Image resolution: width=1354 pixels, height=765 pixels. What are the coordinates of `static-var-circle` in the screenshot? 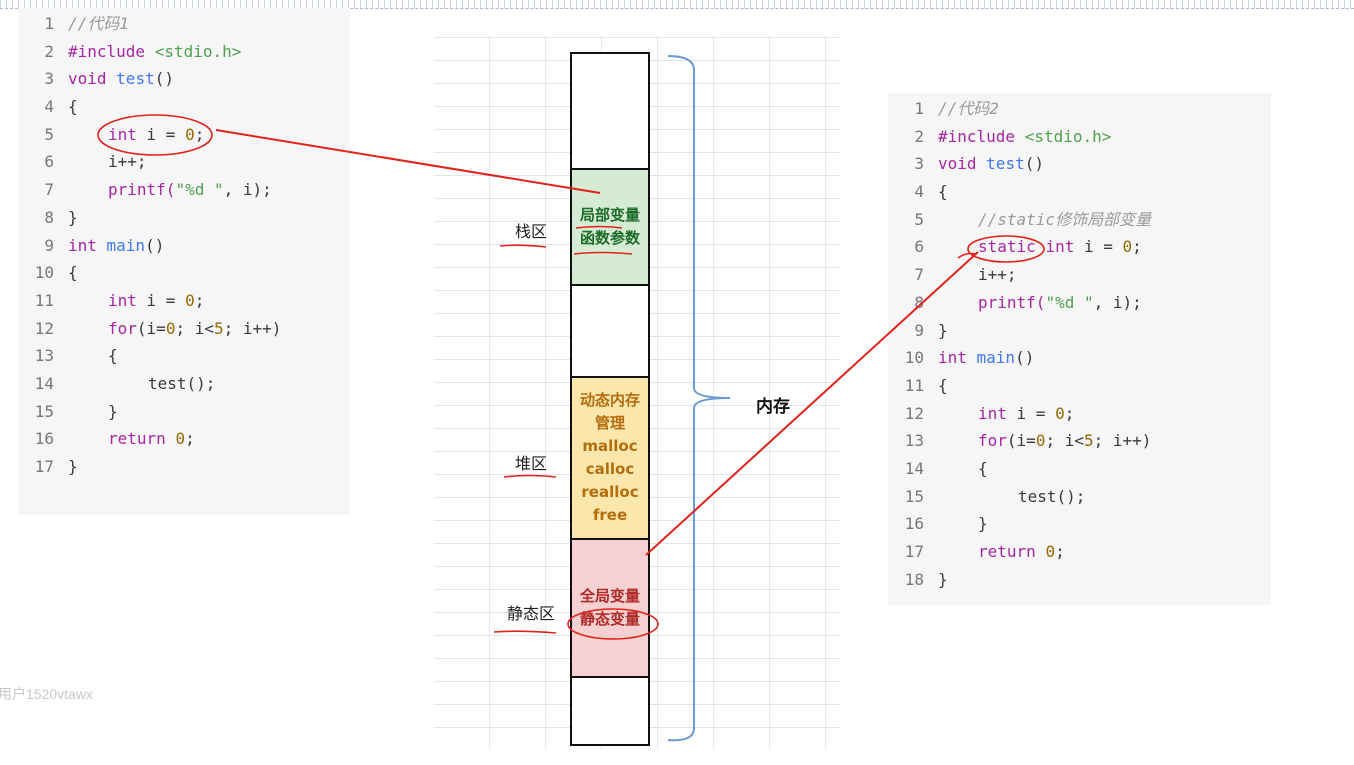 It's located at (613, 624).